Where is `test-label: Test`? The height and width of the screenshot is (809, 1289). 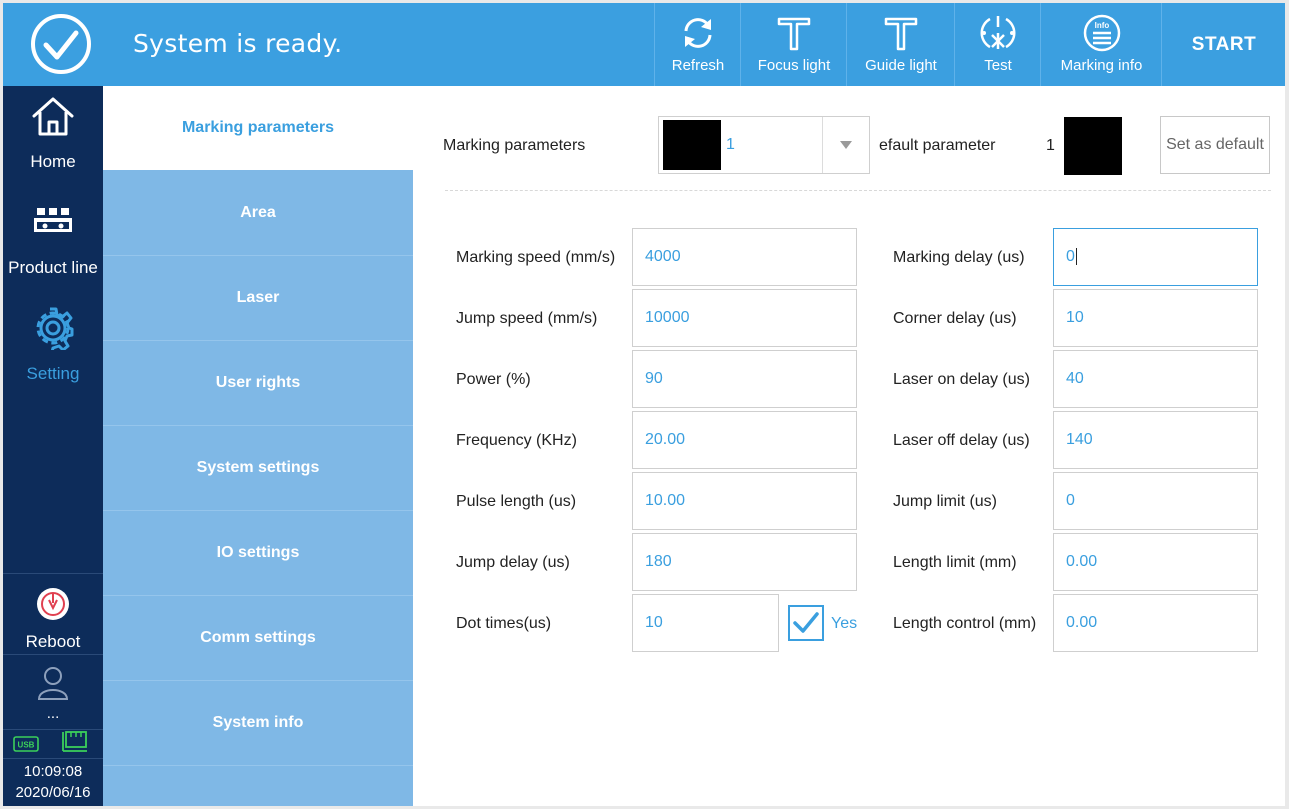
test-label: Test is located at coordinates (998, 65).